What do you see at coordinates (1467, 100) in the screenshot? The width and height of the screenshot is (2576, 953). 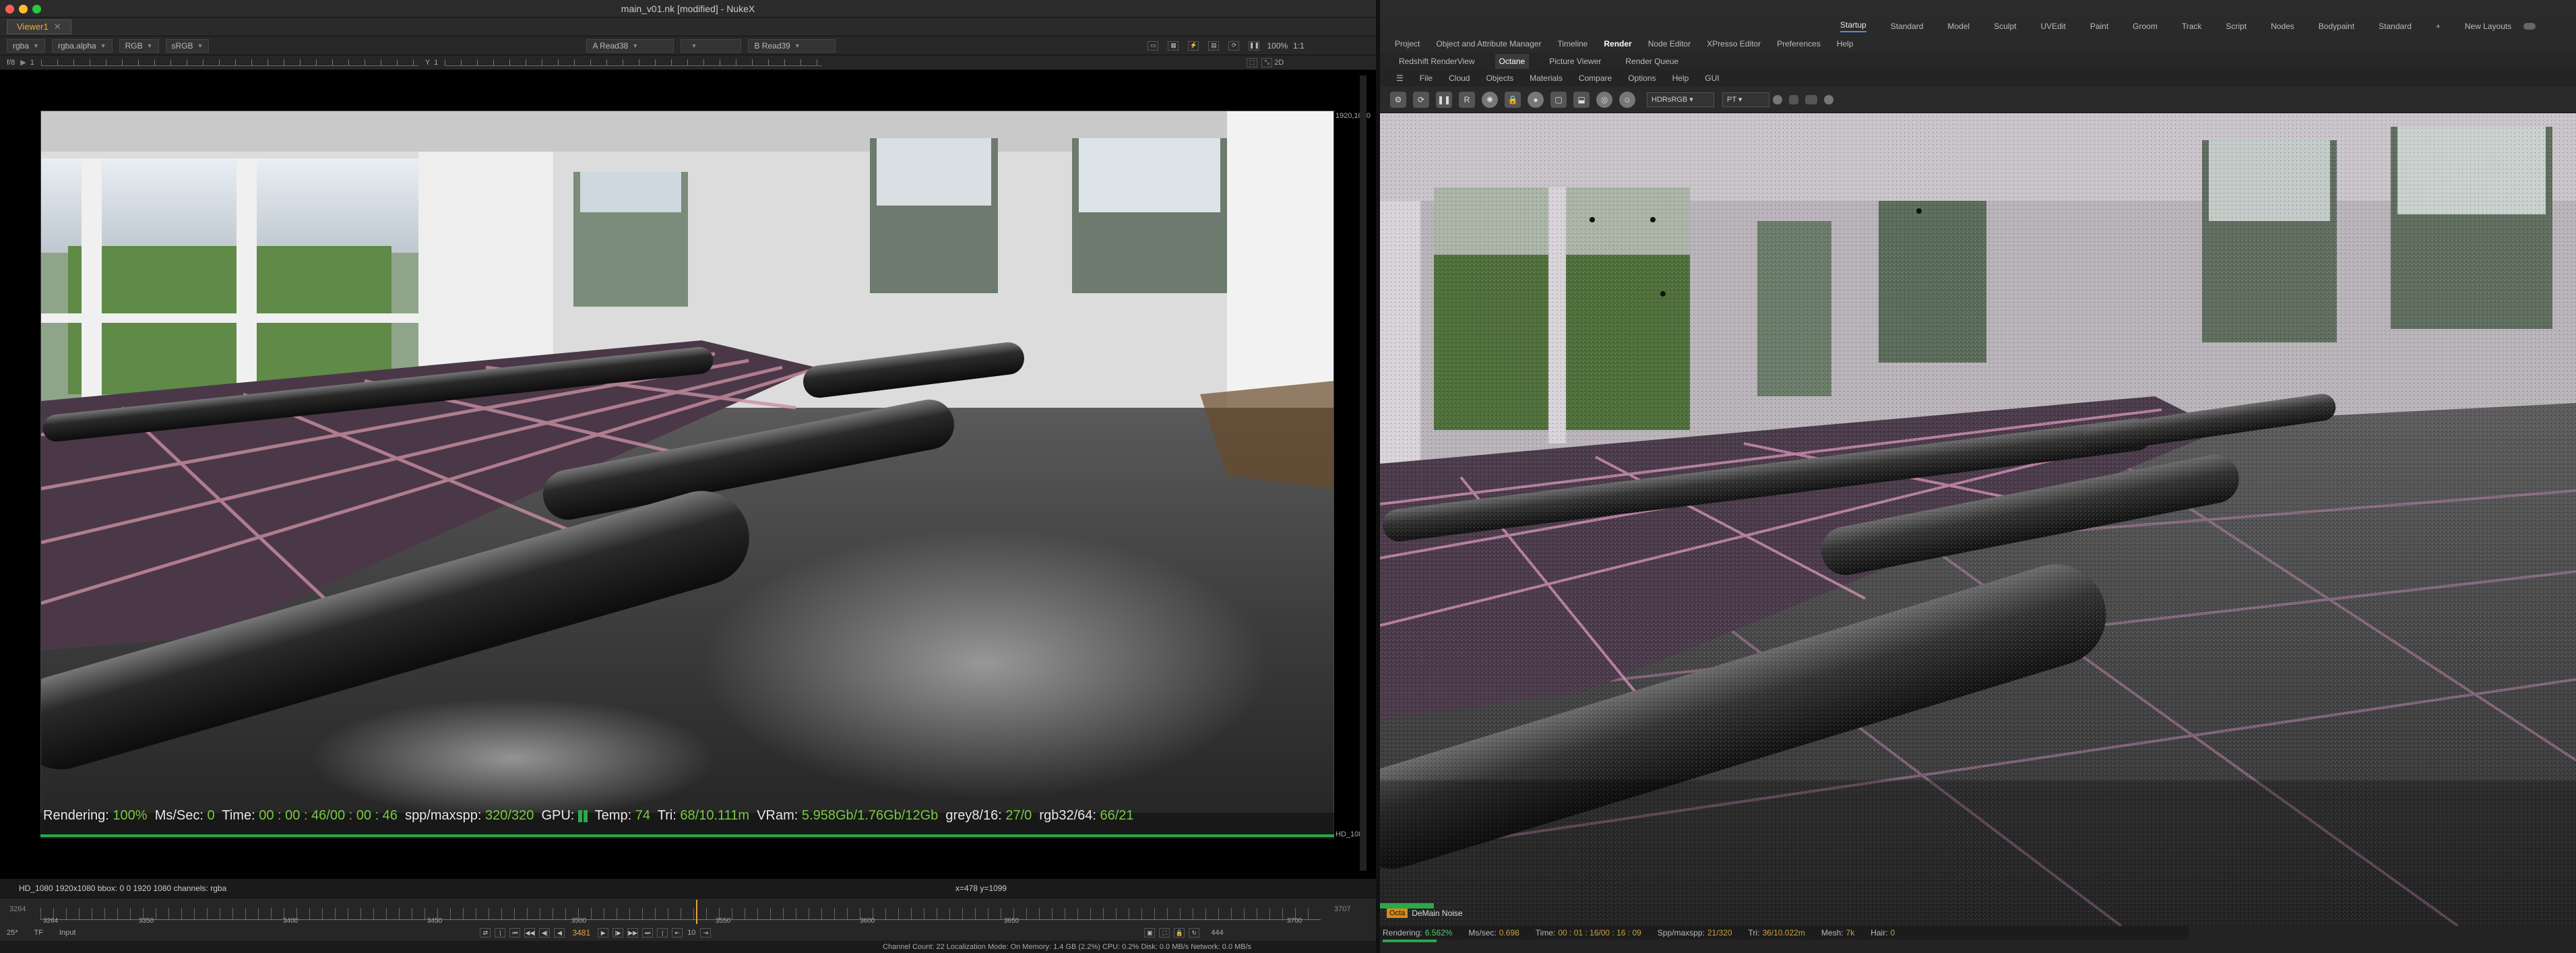 I see `region-render-icon: R` at bounding box center [1467, 100].